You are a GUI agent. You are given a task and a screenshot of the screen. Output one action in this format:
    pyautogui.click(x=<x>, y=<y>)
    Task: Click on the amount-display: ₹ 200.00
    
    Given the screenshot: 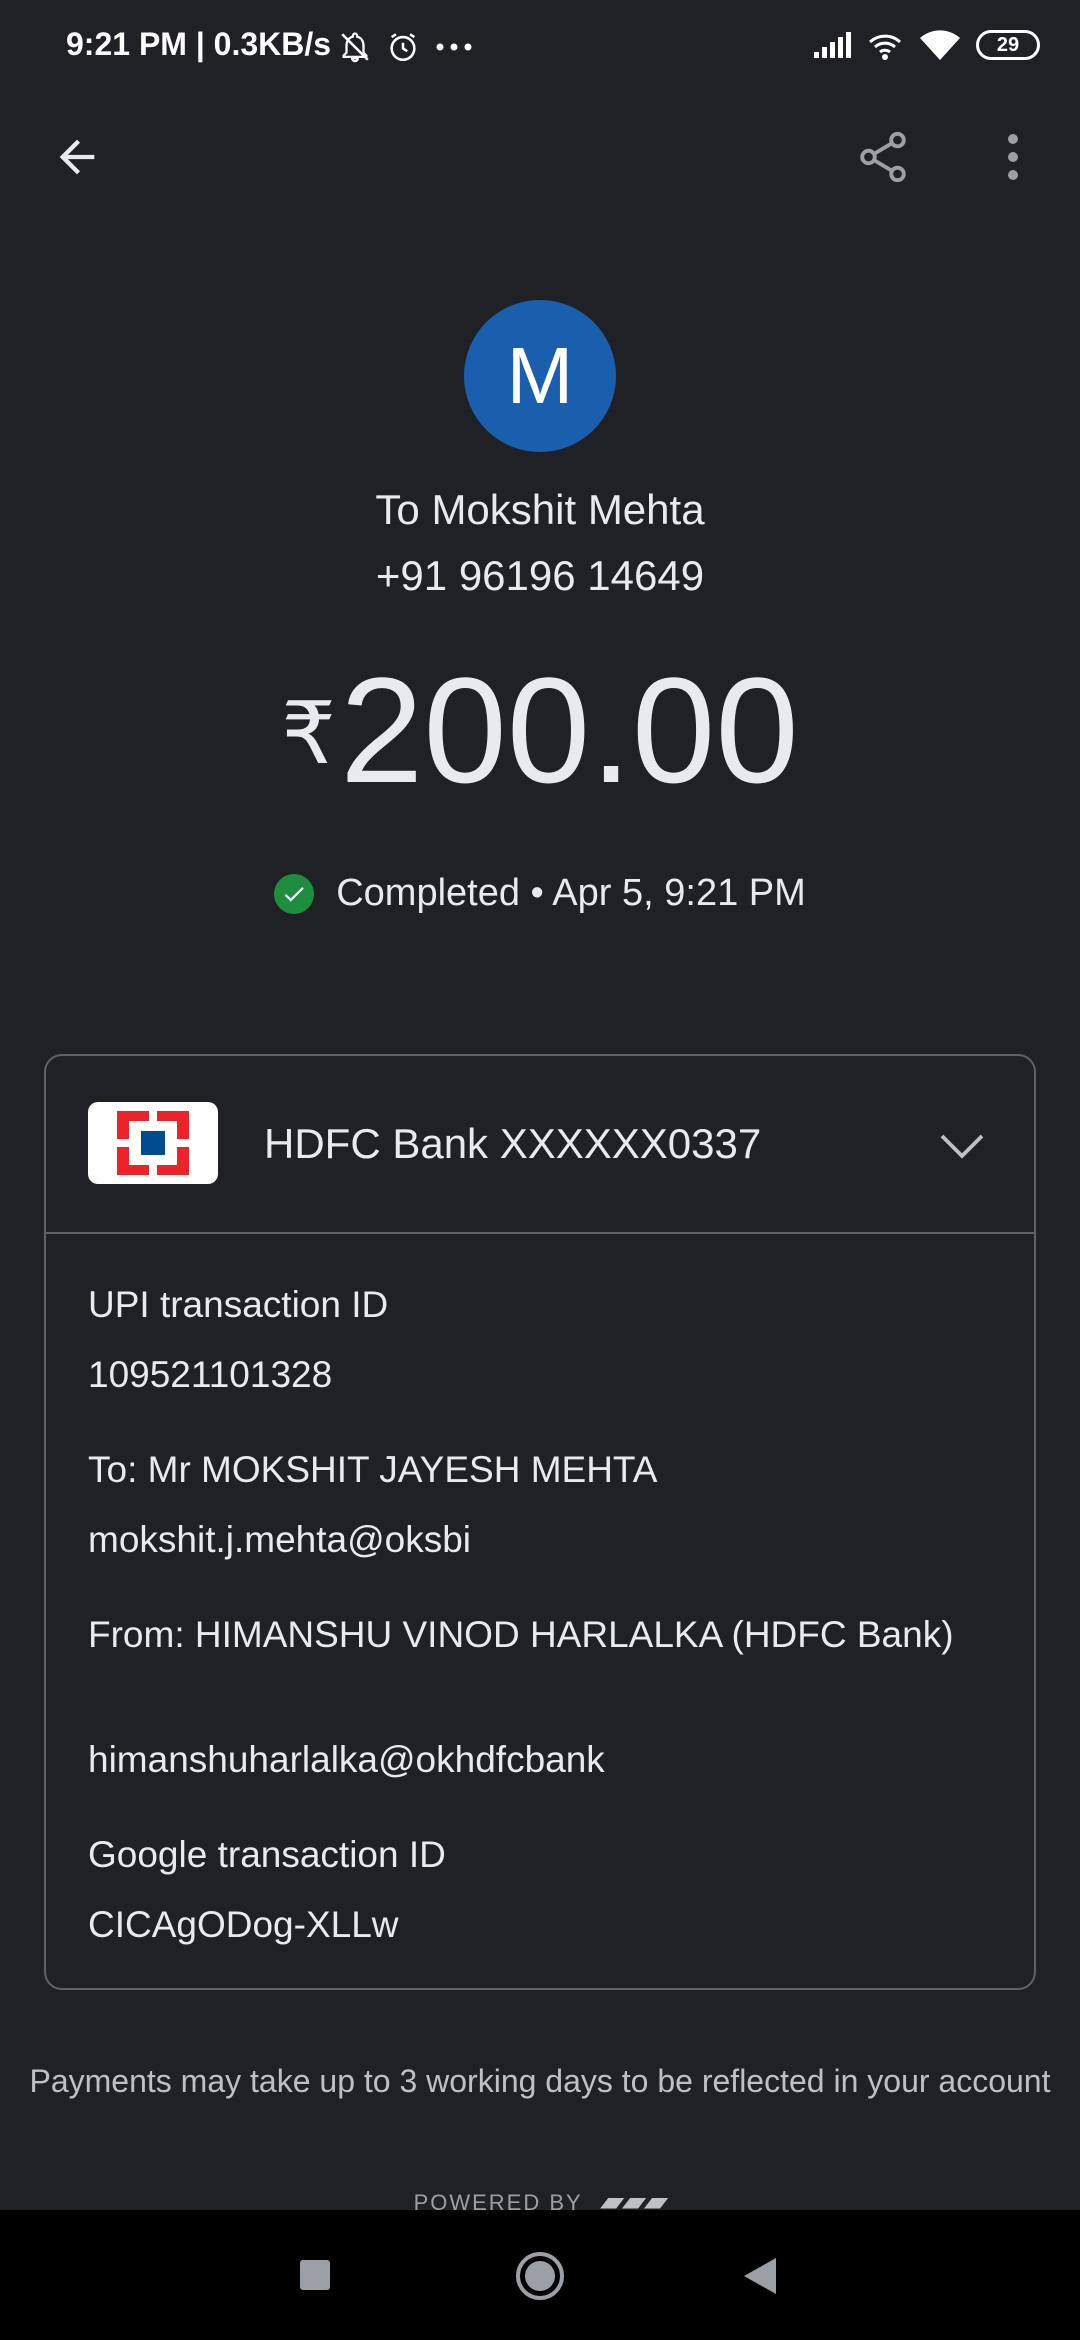 What is the action you would take?
    pyautogui.click(x=540, y=730)
    